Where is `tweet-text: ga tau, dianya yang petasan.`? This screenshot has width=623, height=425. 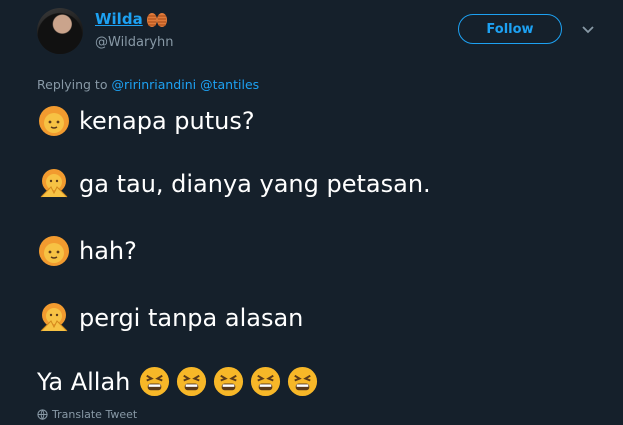
tweet-text: ga tau, dianya yang petasan. is located at coordinates (255, 184).